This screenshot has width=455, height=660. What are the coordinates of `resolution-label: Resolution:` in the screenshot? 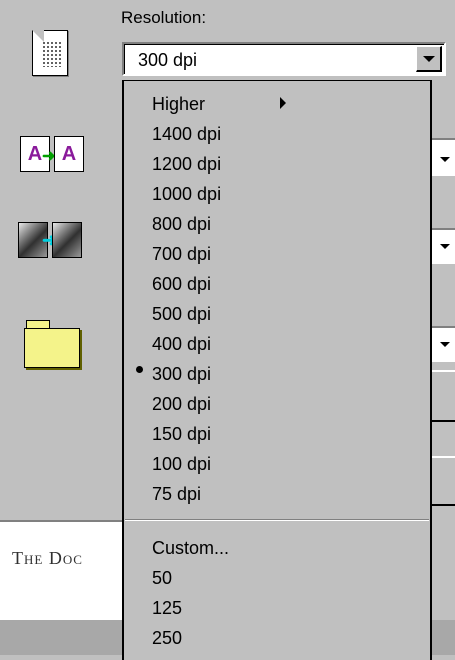 It's located at (164, 17).